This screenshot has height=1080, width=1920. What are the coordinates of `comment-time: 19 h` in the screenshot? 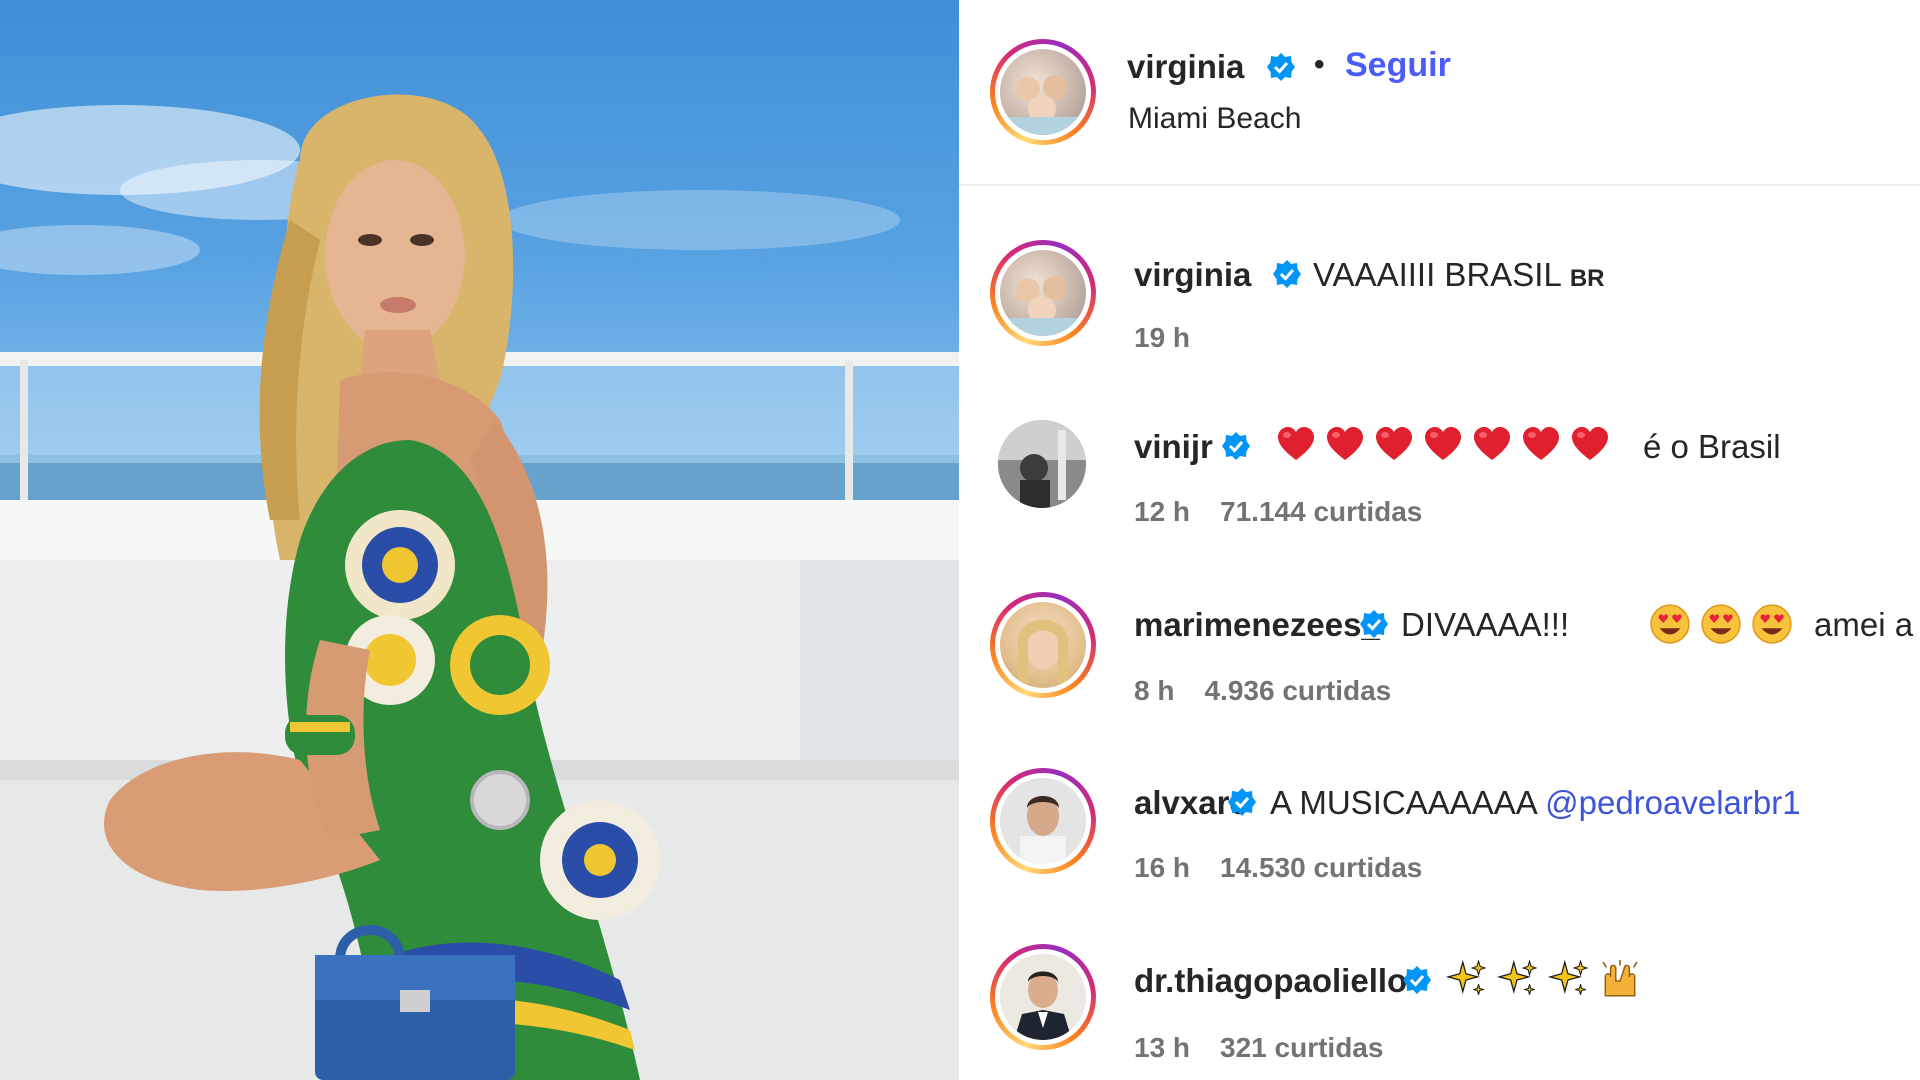 It's located at (1162, 337).